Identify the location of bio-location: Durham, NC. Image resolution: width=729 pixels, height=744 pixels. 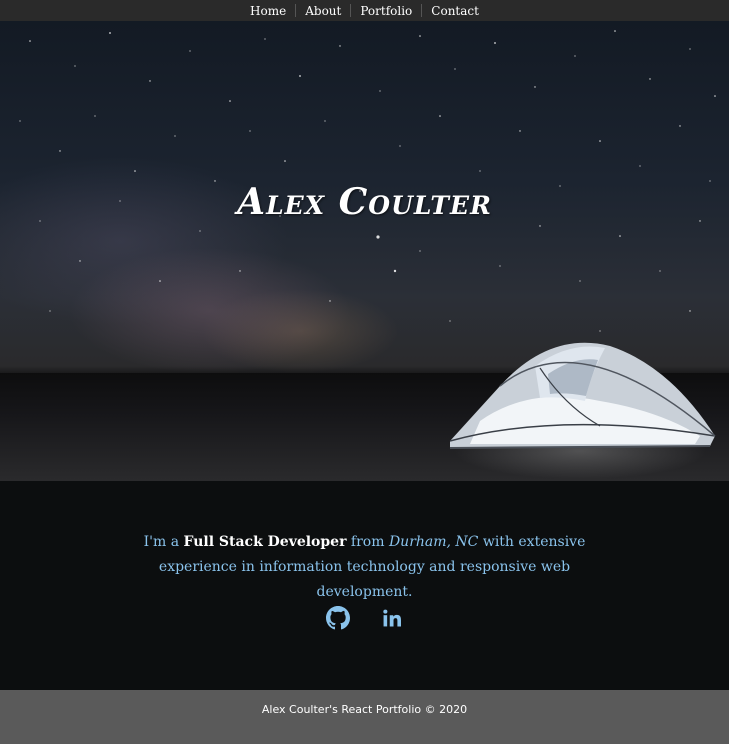
(433, 542).